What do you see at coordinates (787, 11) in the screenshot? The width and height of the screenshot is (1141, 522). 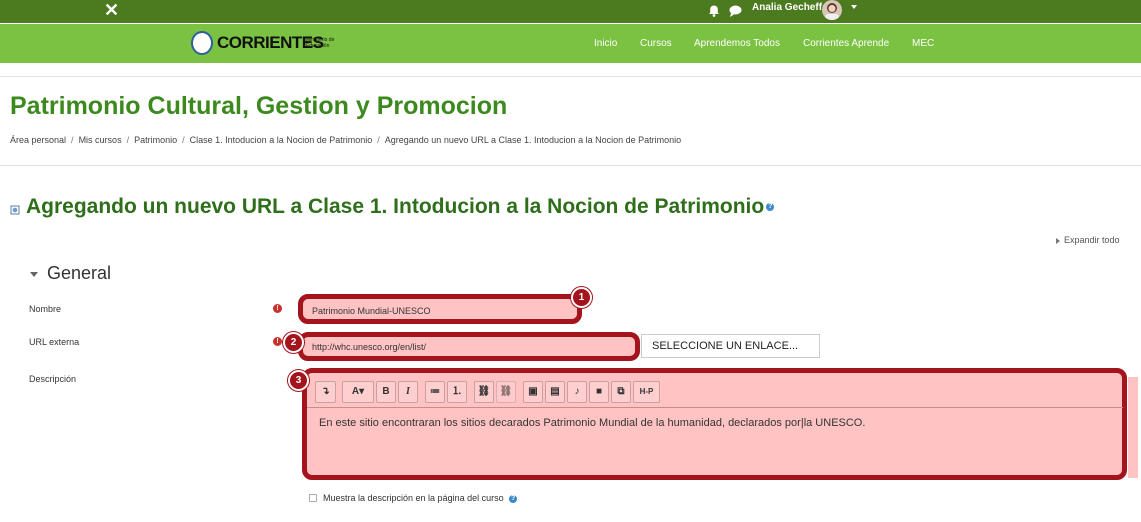 I see `user-name: Analia Gecheff` at bounding box center [787, 11].